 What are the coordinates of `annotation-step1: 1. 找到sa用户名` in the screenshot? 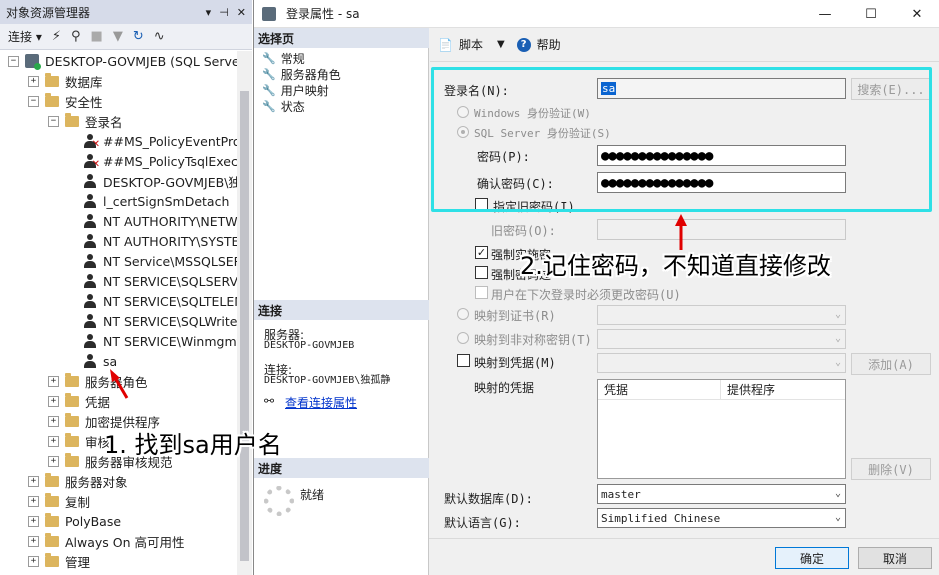 It's located at (193, 445).